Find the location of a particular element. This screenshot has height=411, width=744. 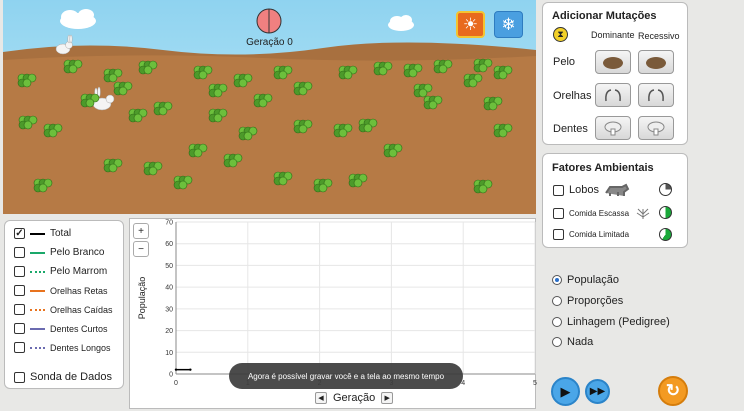

step-forward-button: ▶▶ is located at coordinates (597, 391).